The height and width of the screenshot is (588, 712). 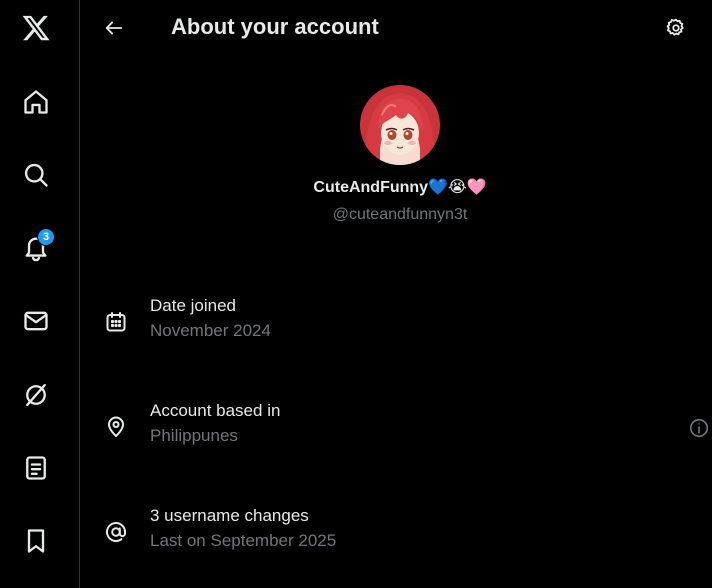 What do you see at coordinates (40, 294) in the screenshot?
I see `sidebar-nav: 3` at bounding box center [40, 294].